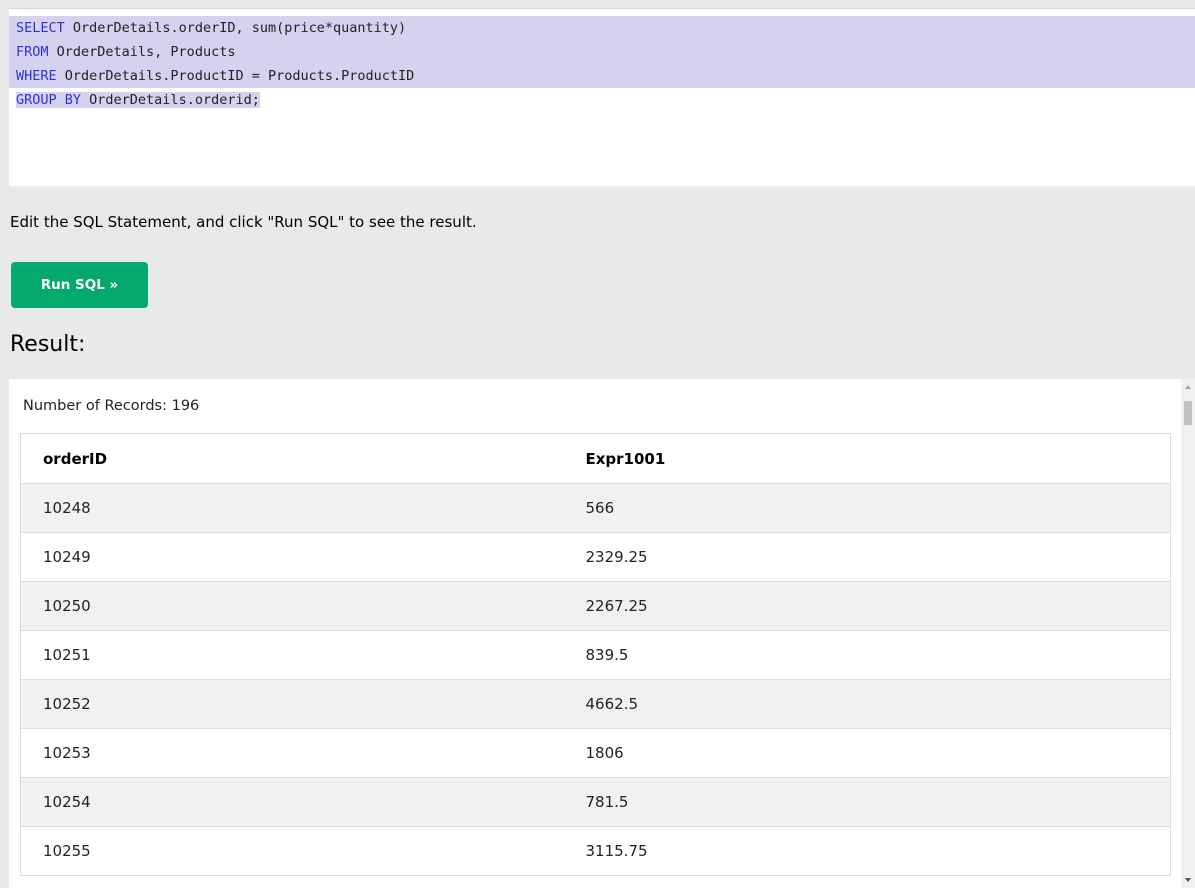  Describe the element at coordinates (867, 655) in the screenshot. I see `cell-expr1001: 839.5` at that location.